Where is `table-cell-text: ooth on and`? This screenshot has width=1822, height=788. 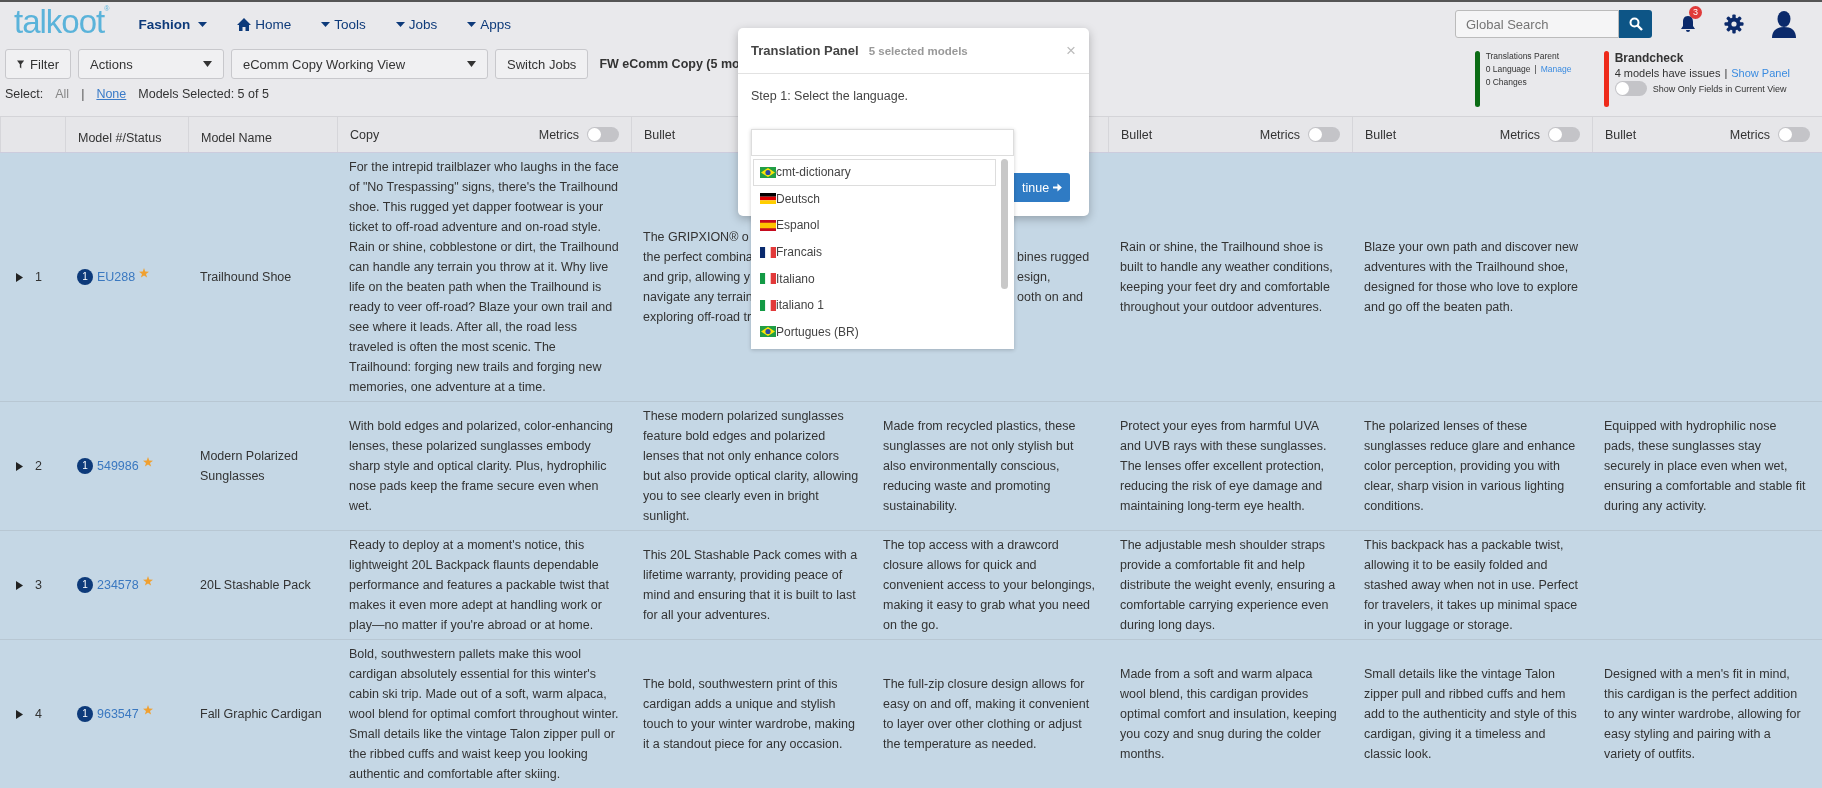 table-cell-text: ooth on and is located at coordinates (1051, 297).